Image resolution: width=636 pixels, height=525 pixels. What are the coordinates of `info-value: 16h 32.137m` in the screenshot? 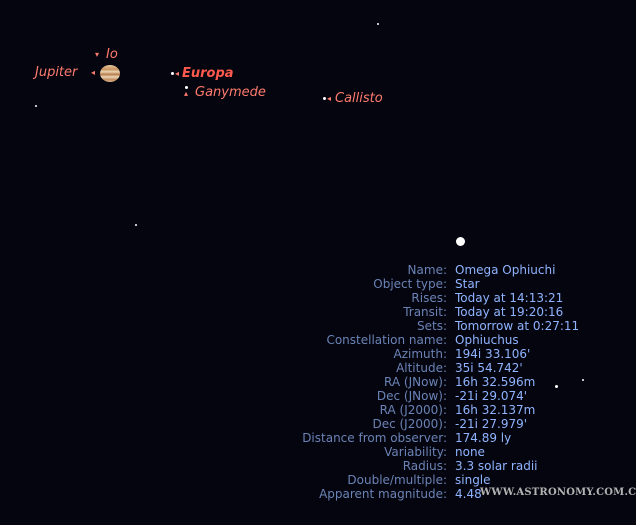 It's located at (495, 410).